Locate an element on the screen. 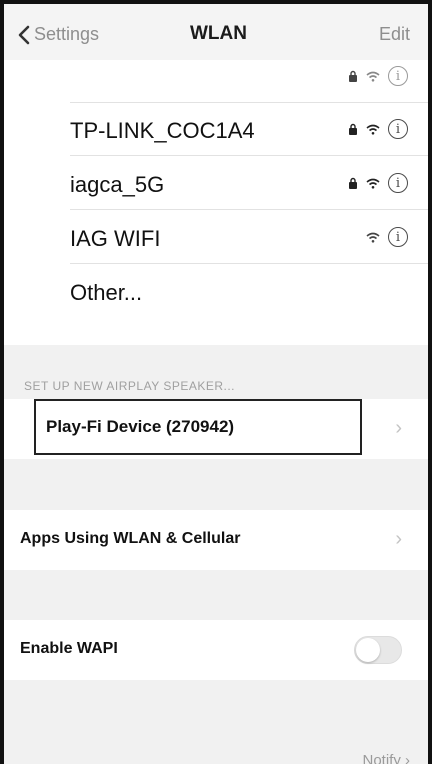 The height and width of the screenshot is (764, 432). network-row: i is located at coordinates (216, 76).